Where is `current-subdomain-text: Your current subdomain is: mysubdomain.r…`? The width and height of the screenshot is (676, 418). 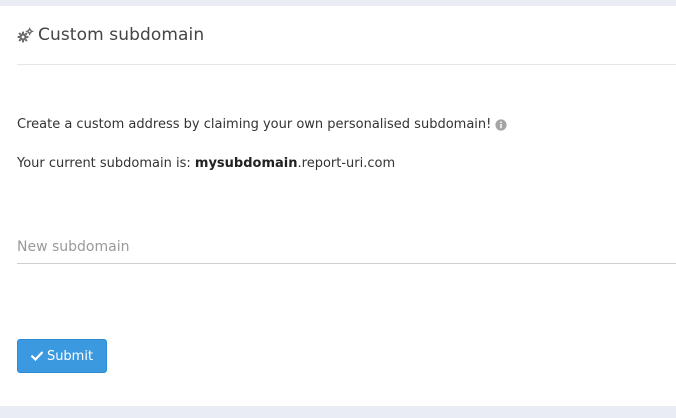 current-subdomain-text: Your current subdomain is: mysubdomain.r… is located at coordinates (206, 163).